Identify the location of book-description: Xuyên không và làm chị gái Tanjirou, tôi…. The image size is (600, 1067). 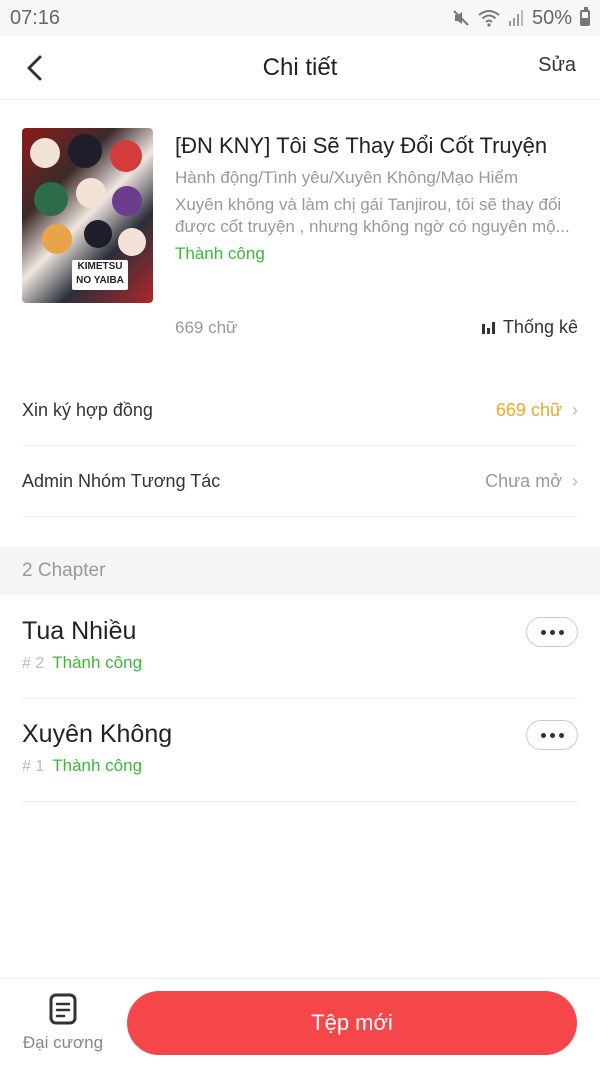
(372, 215).